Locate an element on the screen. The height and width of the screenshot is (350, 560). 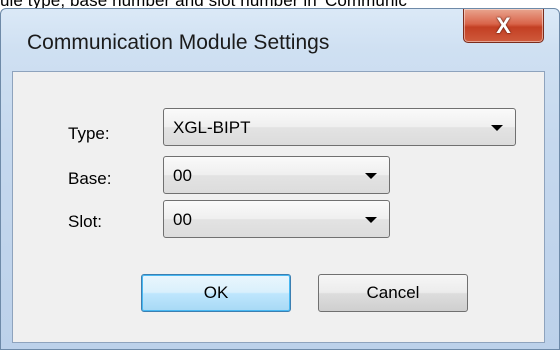
base-dropdown: 00 is located at coordinates (276, 175).